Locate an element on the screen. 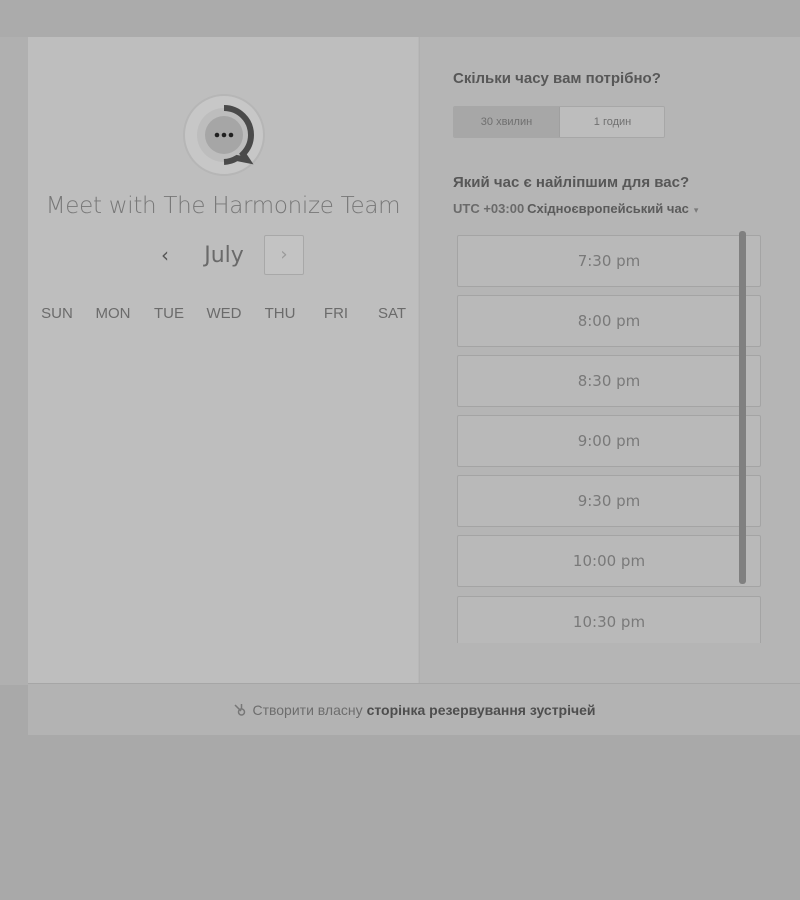 Image resolution: width=800 pixels, height=900 pixels. chevron-left-icon: ‹ is located at coordinates (165, 255).